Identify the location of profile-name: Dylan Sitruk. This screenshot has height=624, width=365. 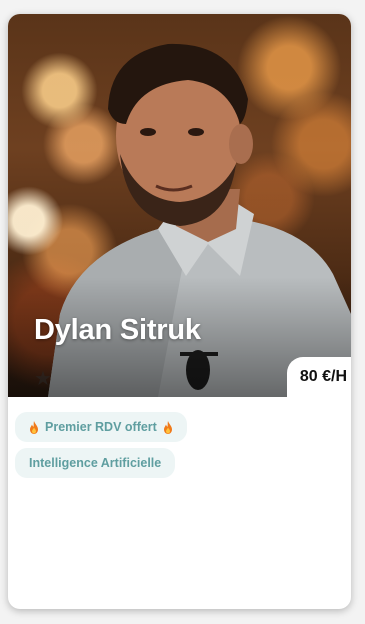
(117, 330).